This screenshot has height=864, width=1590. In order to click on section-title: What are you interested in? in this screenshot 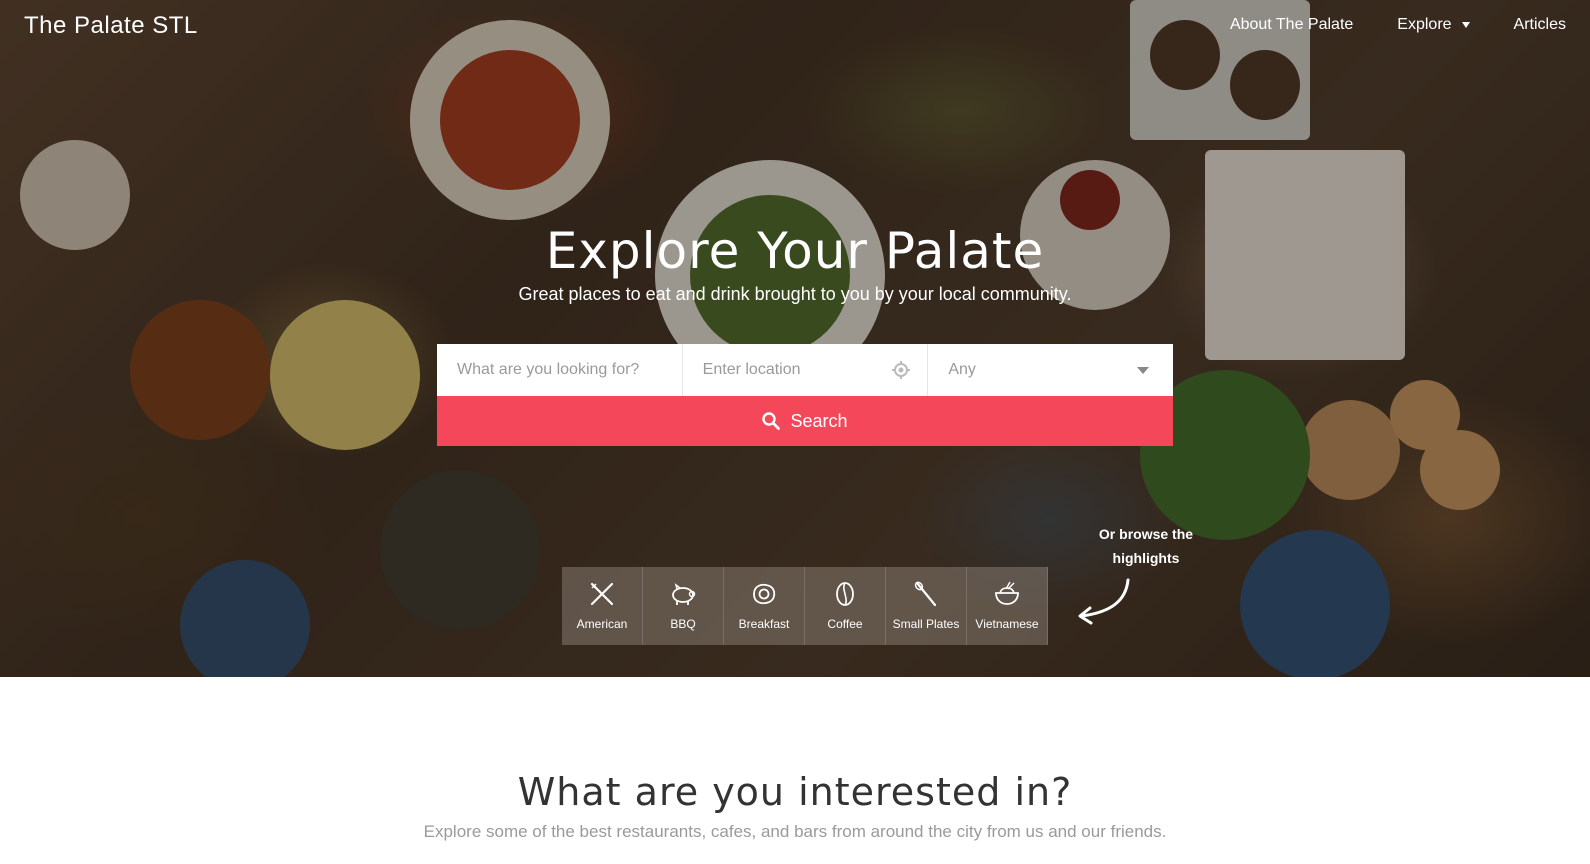, I will do `click(795, 792)`.